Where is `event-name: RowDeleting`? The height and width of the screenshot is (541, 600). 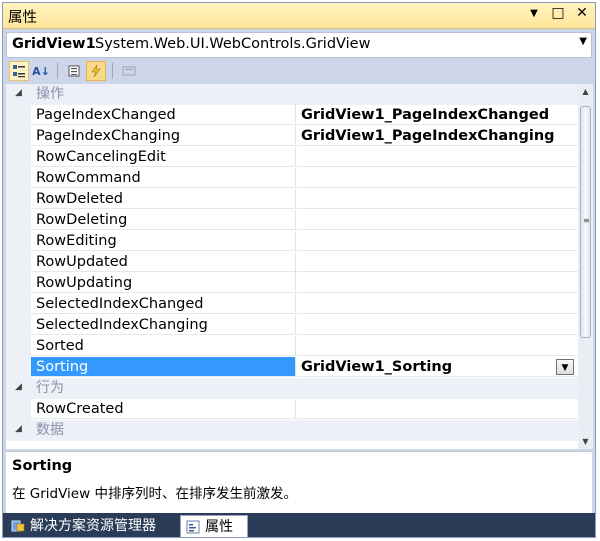
event-name: RowDeleting is located at coordinates (163, 220).